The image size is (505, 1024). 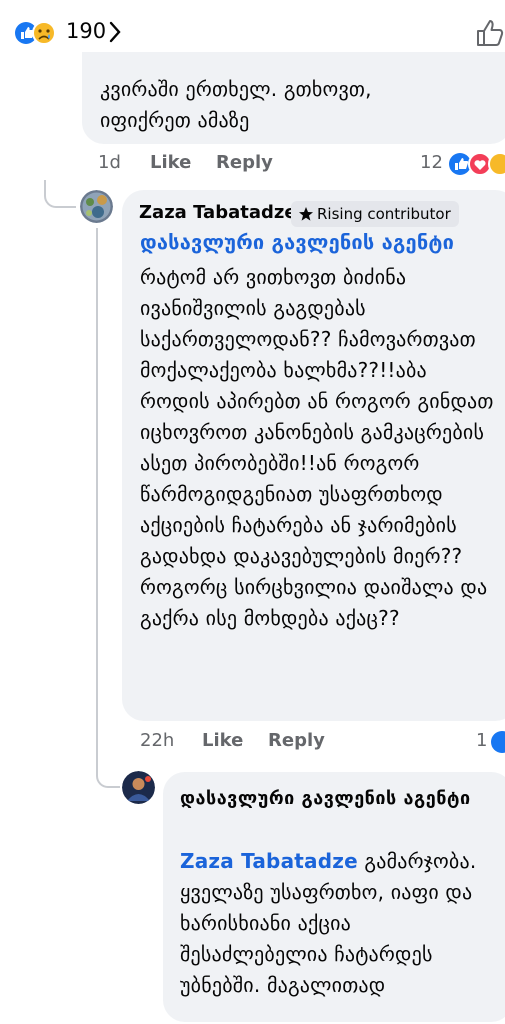 I want to click on comment-time: 22h, so click(x=157, y=740).